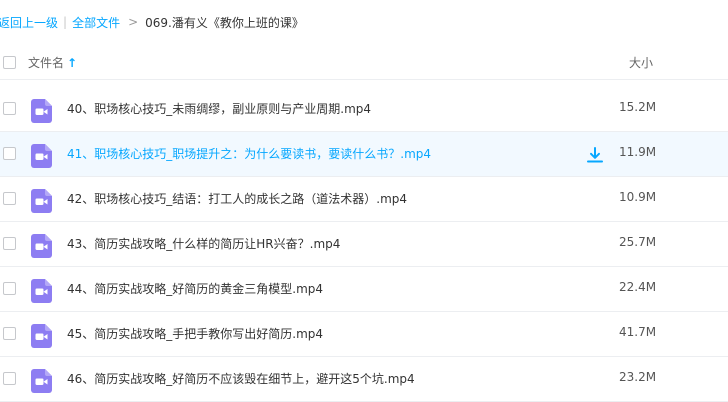  Describe the element at coordinates (96, 22) in the screenshot. I see `all-files-link: 全部文件` at that location.